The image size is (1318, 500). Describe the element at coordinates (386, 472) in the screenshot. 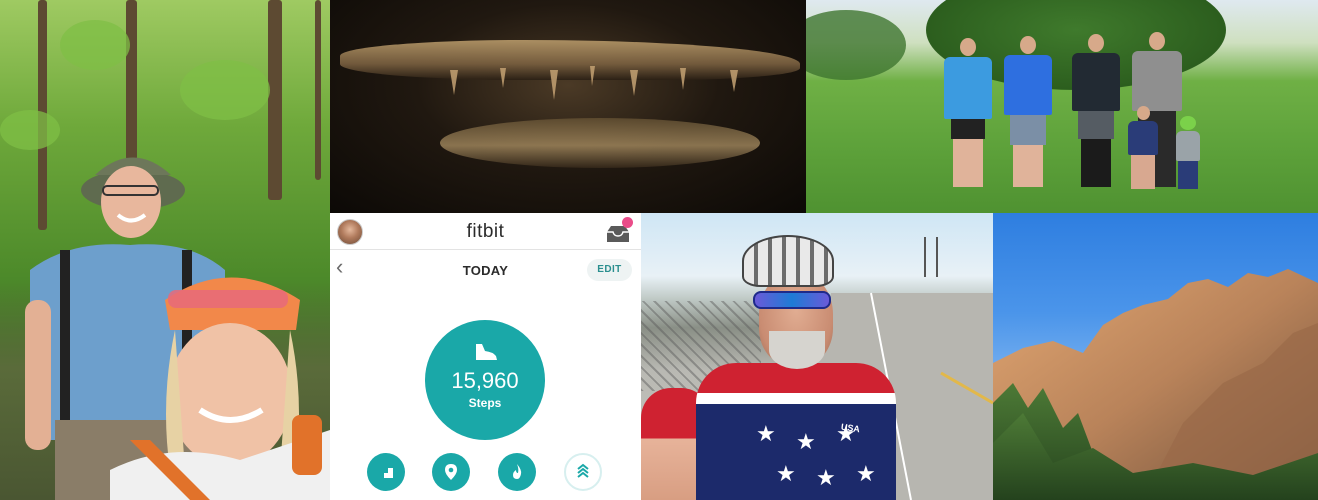

I see `floors-icon` at that location.